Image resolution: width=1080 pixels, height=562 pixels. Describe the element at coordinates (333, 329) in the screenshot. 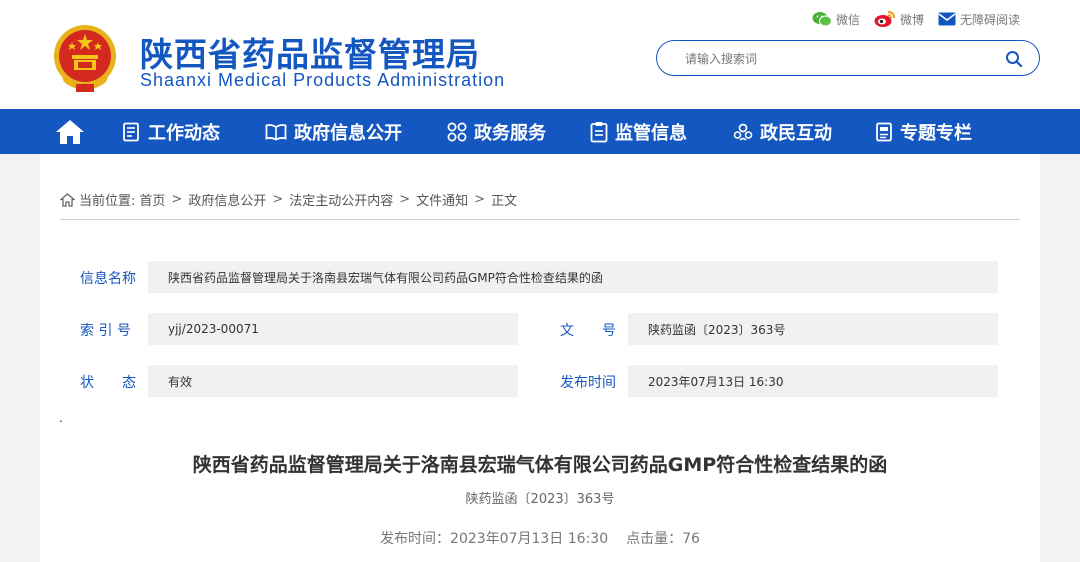

I see `info-index-value: yjj/2023-00071` at that location.